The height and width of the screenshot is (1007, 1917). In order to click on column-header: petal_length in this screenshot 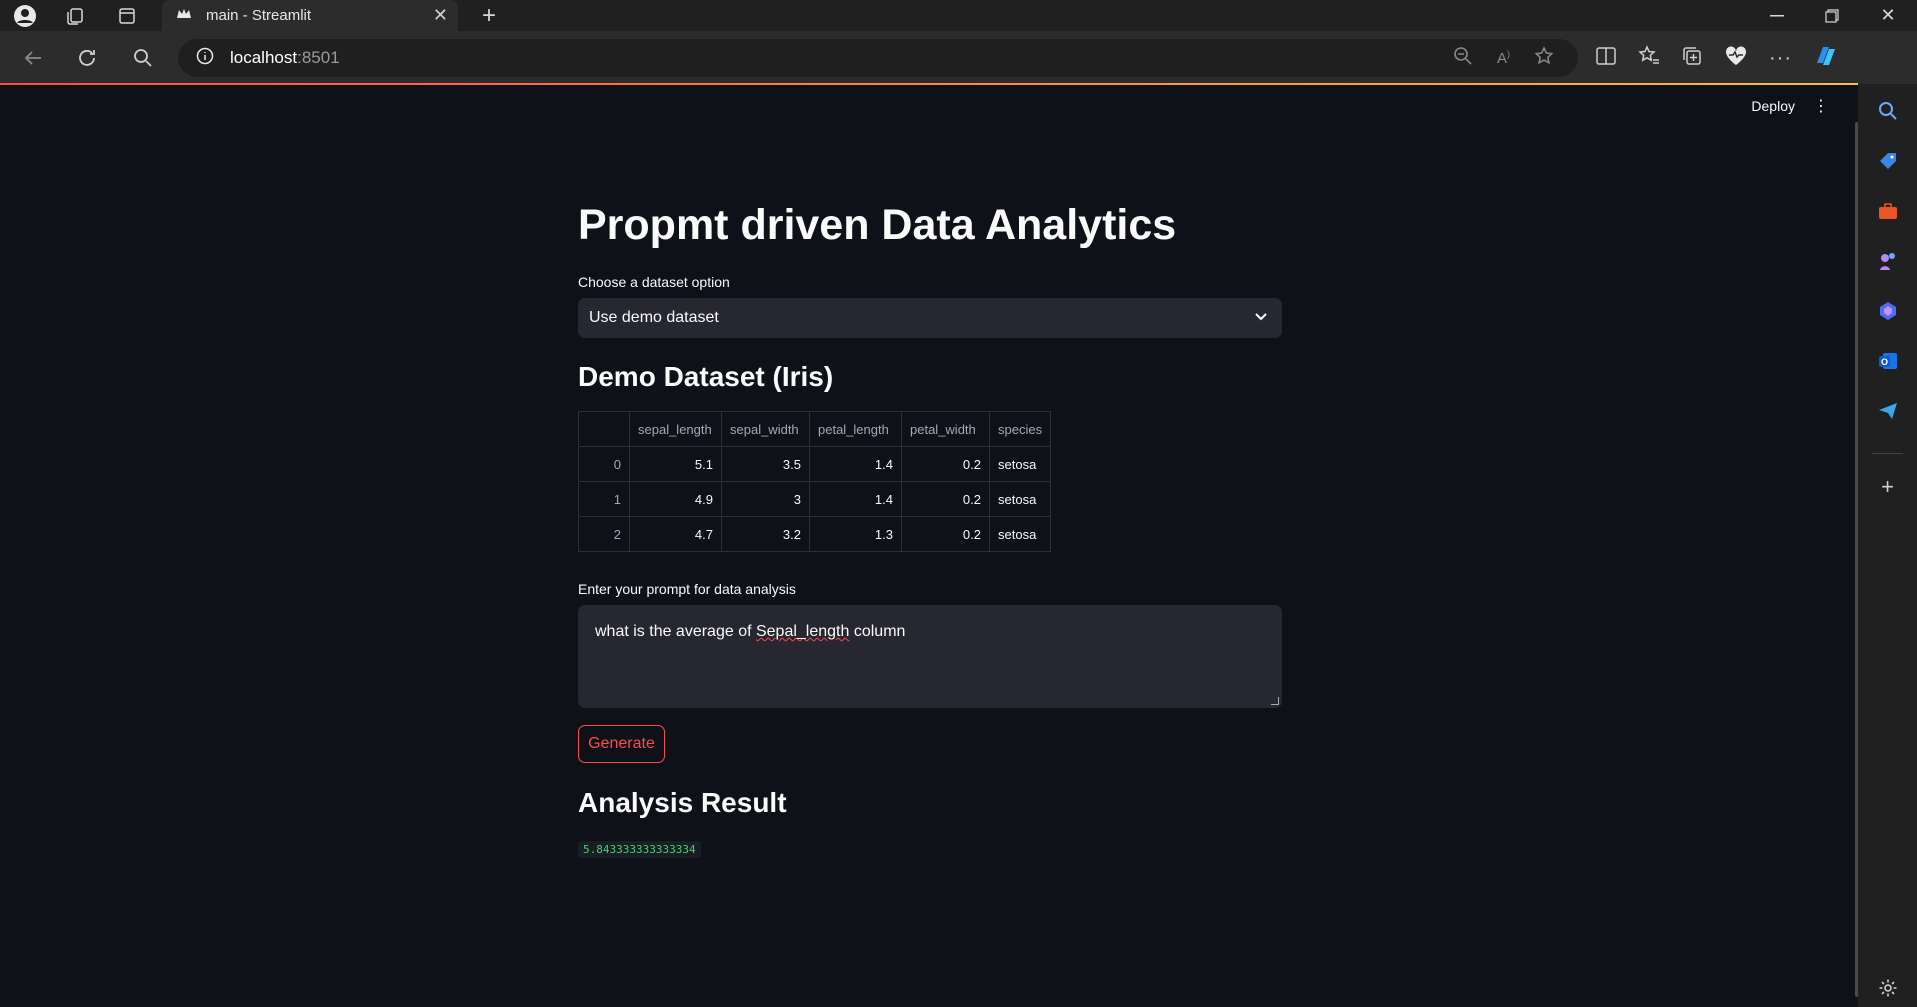, I will do `click(855, 429)`.